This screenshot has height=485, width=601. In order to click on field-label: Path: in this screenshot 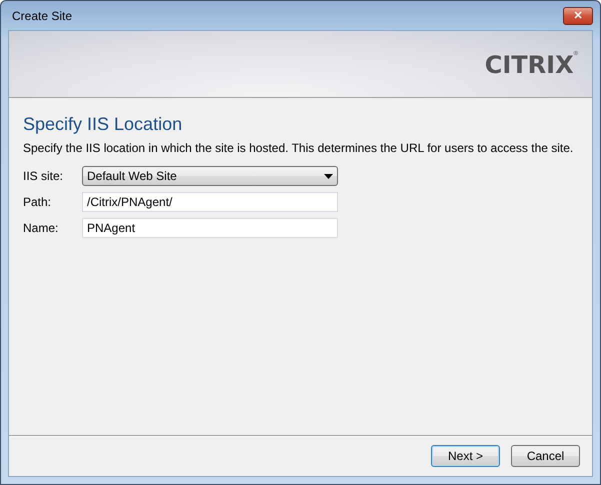, I will do `click(37, 202)`.